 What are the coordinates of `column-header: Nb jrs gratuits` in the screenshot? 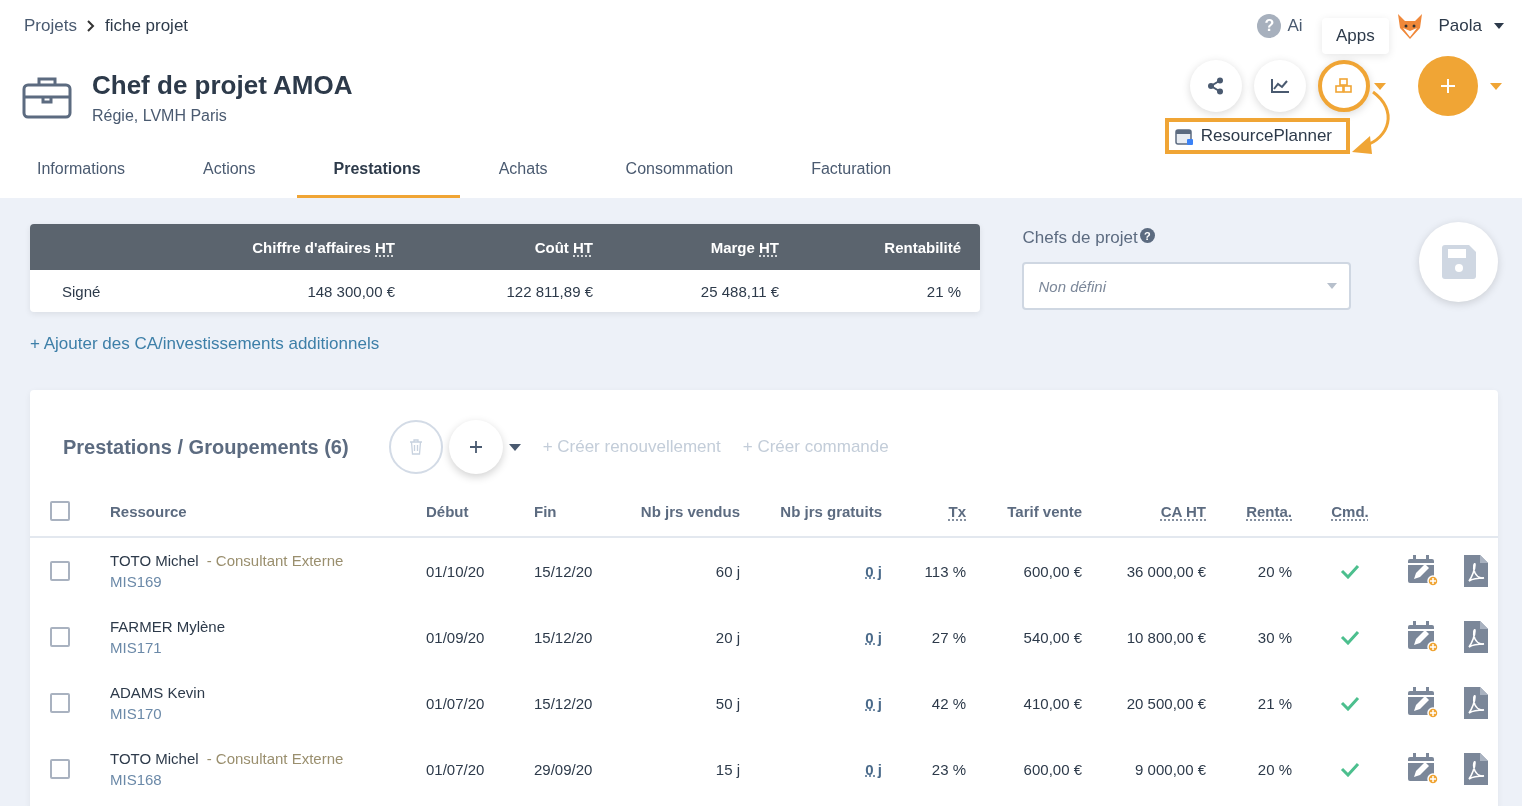 It's located at (831, 511).